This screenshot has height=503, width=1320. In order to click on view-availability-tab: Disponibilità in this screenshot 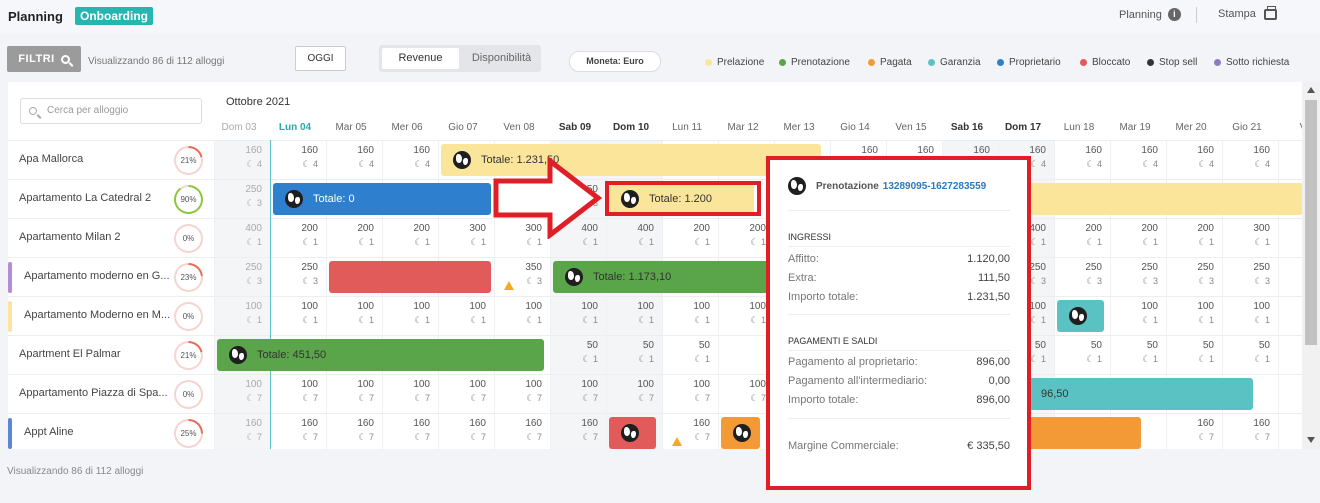, I will do `click(501, 58)`.